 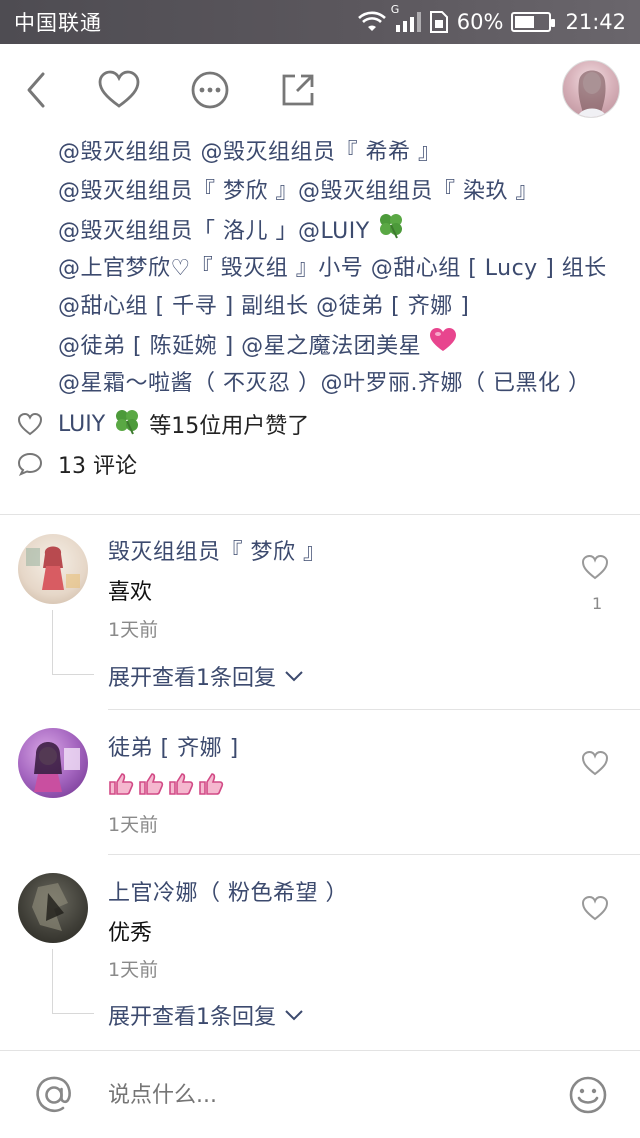 I want to click on comment-author: 徒弟 [ 齐娜 ], so click(x=173, y=746).